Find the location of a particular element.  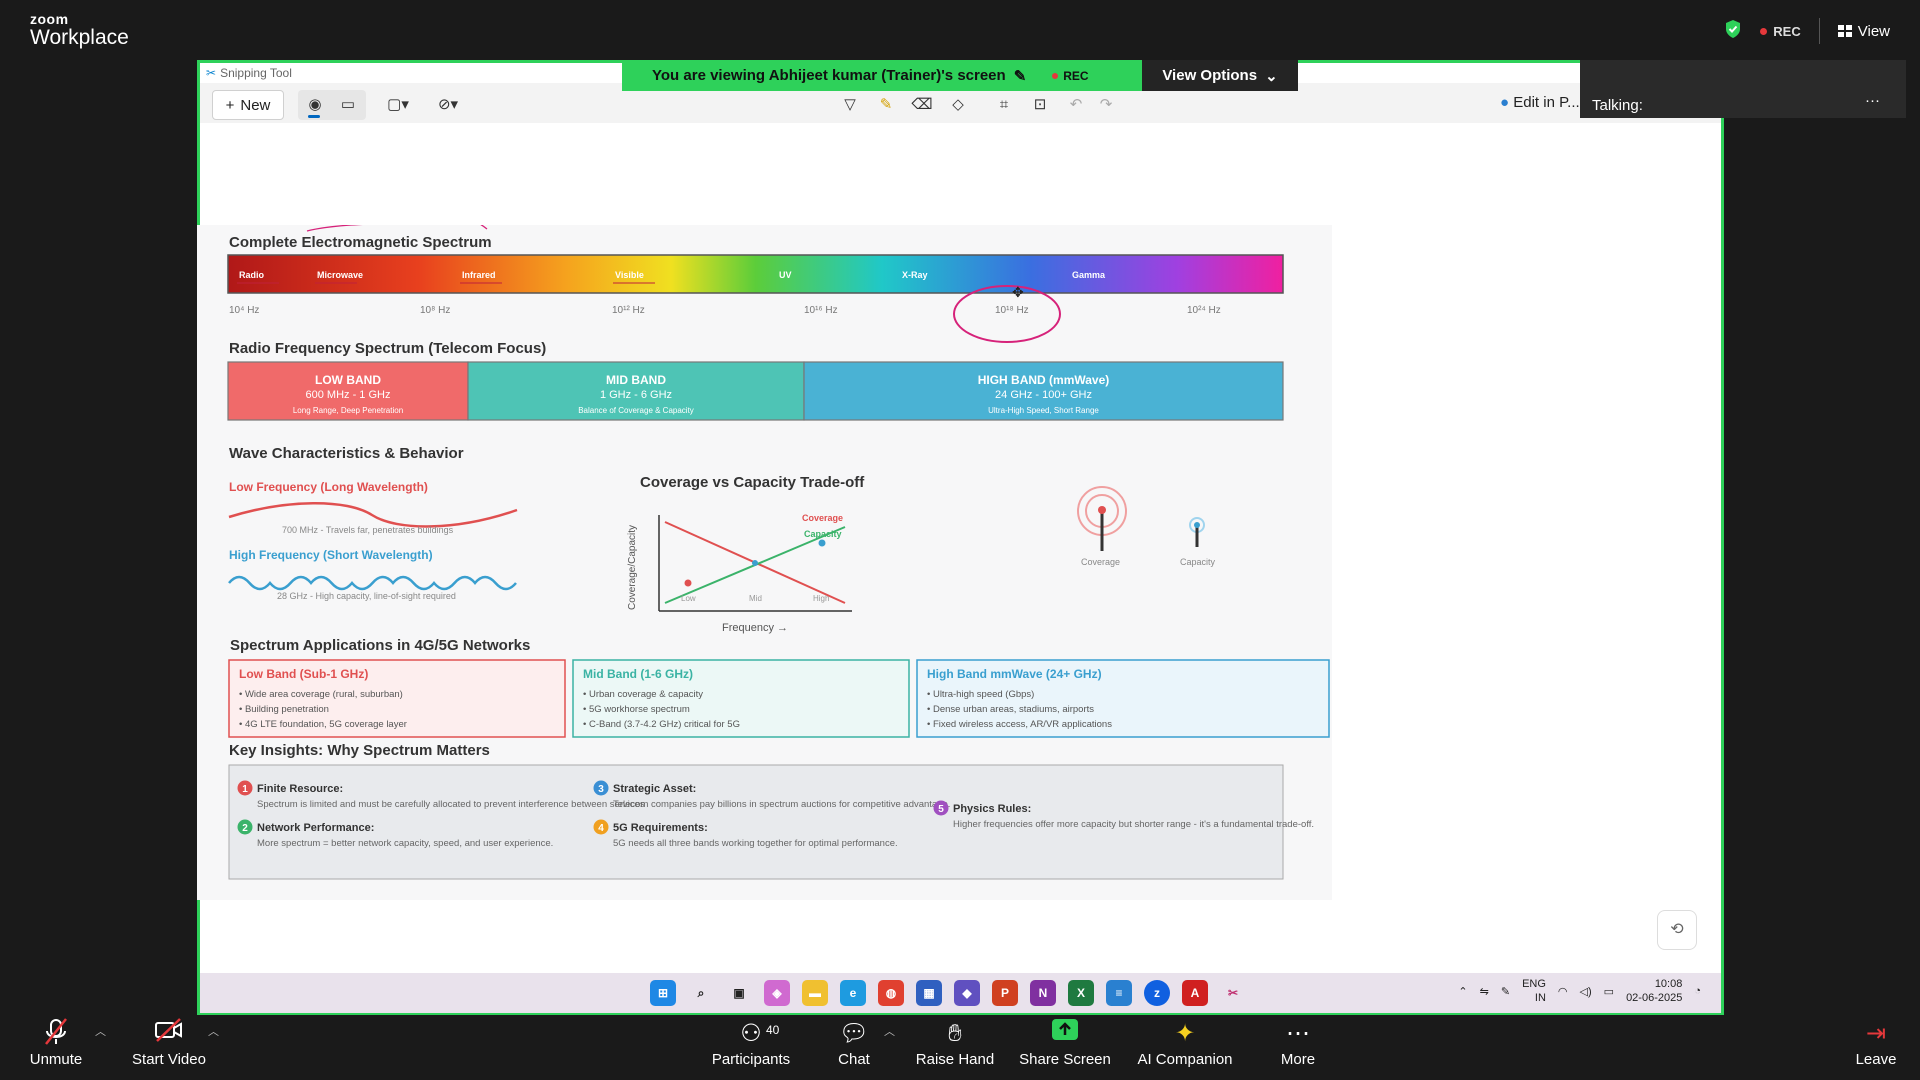

view-button: View is located at coordinates (1863, 31).